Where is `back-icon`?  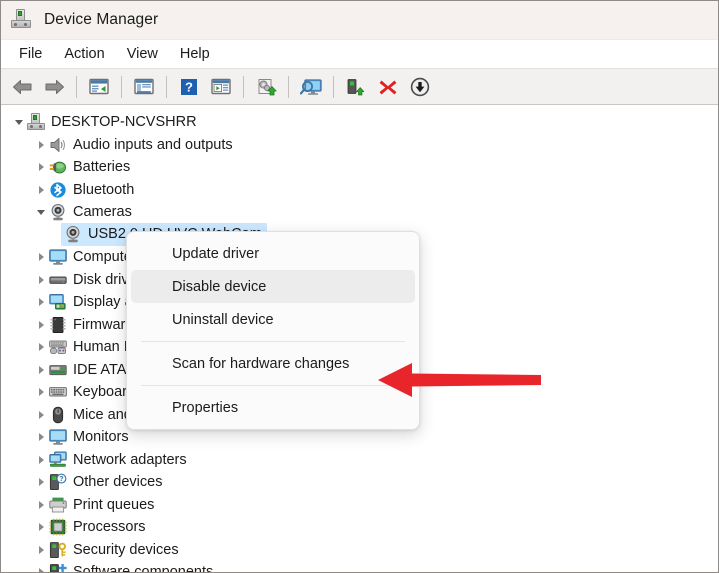
back-icon is located at coordinates (22, 87).